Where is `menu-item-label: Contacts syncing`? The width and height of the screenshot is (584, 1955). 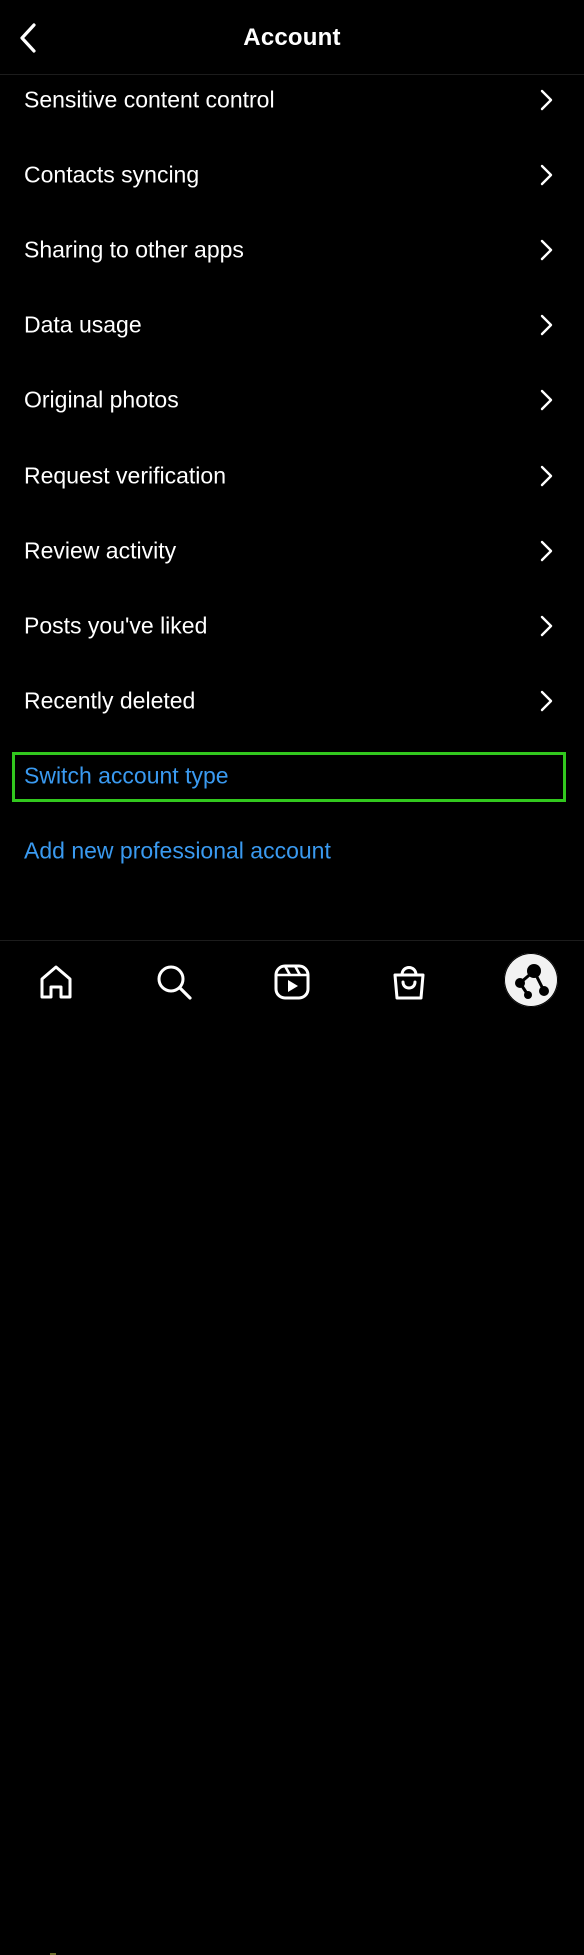 menu-item-label: Contacts syncing is located at coordinates (112, 174).